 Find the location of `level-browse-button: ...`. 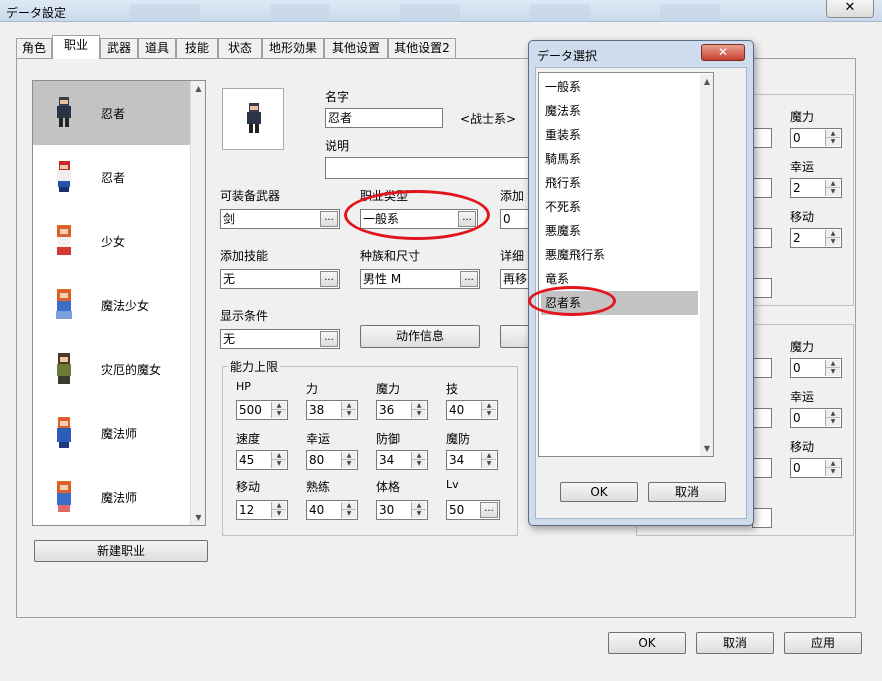

level-browse-button: ... is located at coordinates (489, 510).